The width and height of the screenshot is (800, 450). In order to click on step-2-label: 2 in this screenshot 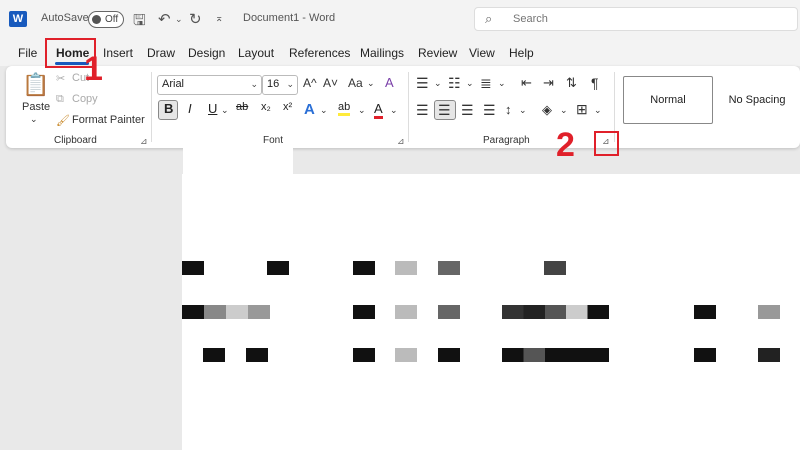, I will do `click(565, 145)`.